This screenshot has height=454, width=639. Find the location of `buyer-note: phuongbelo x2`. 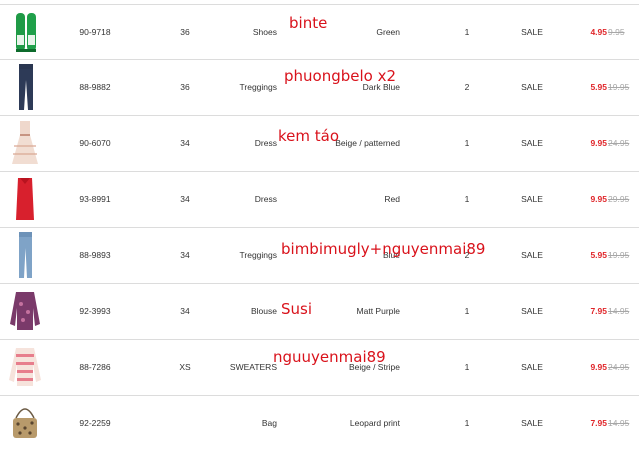

buyer-note: phuongbelo x2 is located at coordinates (340, 76).